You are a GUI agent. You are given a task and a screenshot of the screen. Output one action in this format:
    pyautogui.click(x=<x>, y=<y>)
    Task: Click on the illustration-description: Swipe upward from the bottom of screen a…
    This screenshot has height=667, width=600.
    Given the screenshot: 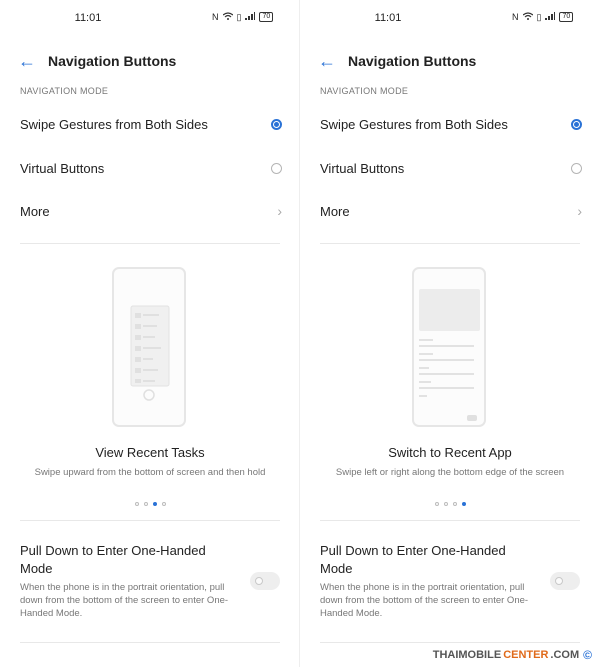 What is the action you would take?
    pyautogui.click(x=150, y=472)
    